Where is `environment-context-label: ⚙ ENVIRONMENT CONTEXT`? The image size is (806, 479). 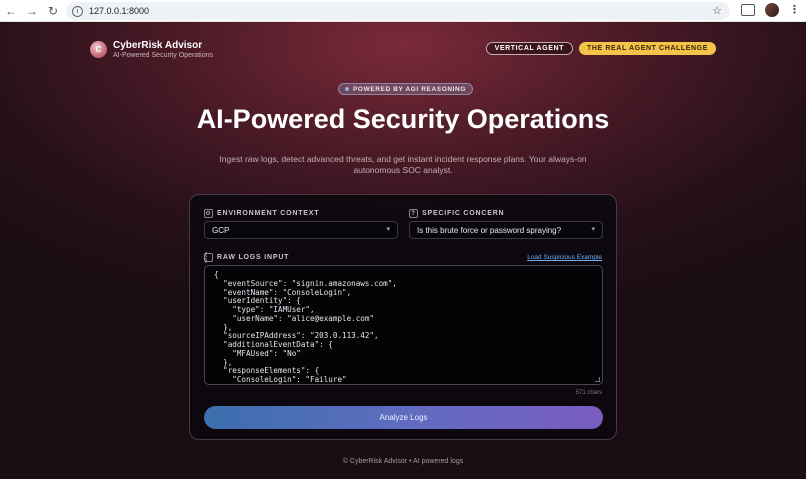 environment-context-label: ⚙ ENVIRONMENT CONTEXT is located at coordinates (261, 213).